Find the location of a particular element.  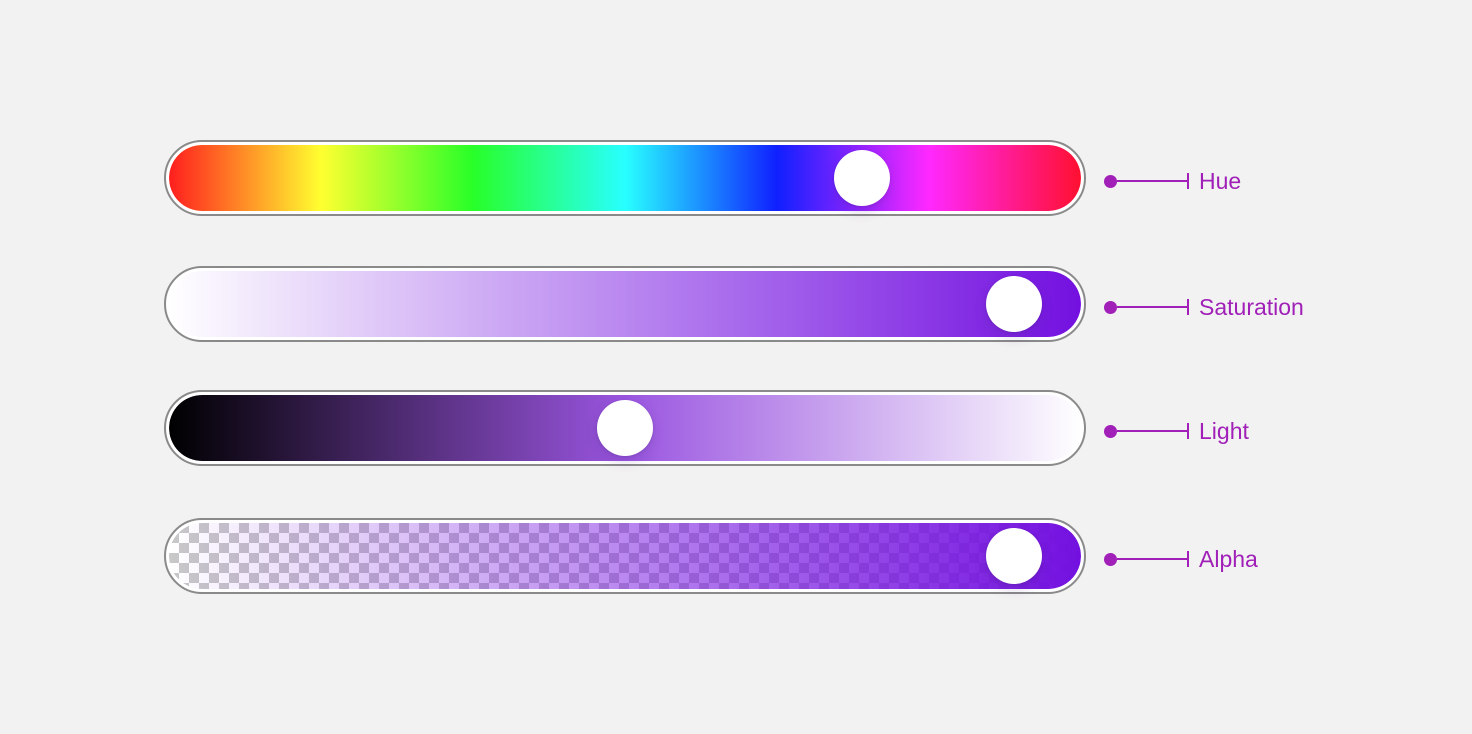

slider-alpha is located at coordinates (625, 556).